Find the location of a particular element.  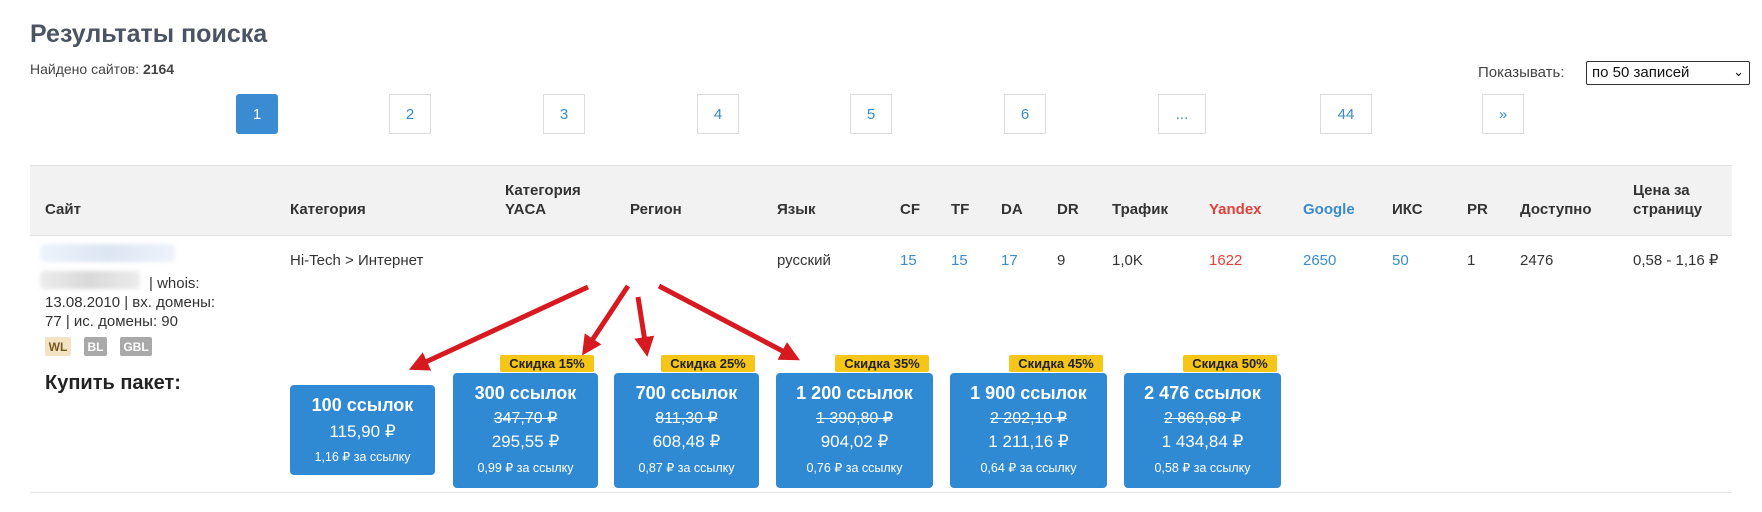

package-per-link: 1,16 ₽ за ссылку is located at coordinates (362, 457).